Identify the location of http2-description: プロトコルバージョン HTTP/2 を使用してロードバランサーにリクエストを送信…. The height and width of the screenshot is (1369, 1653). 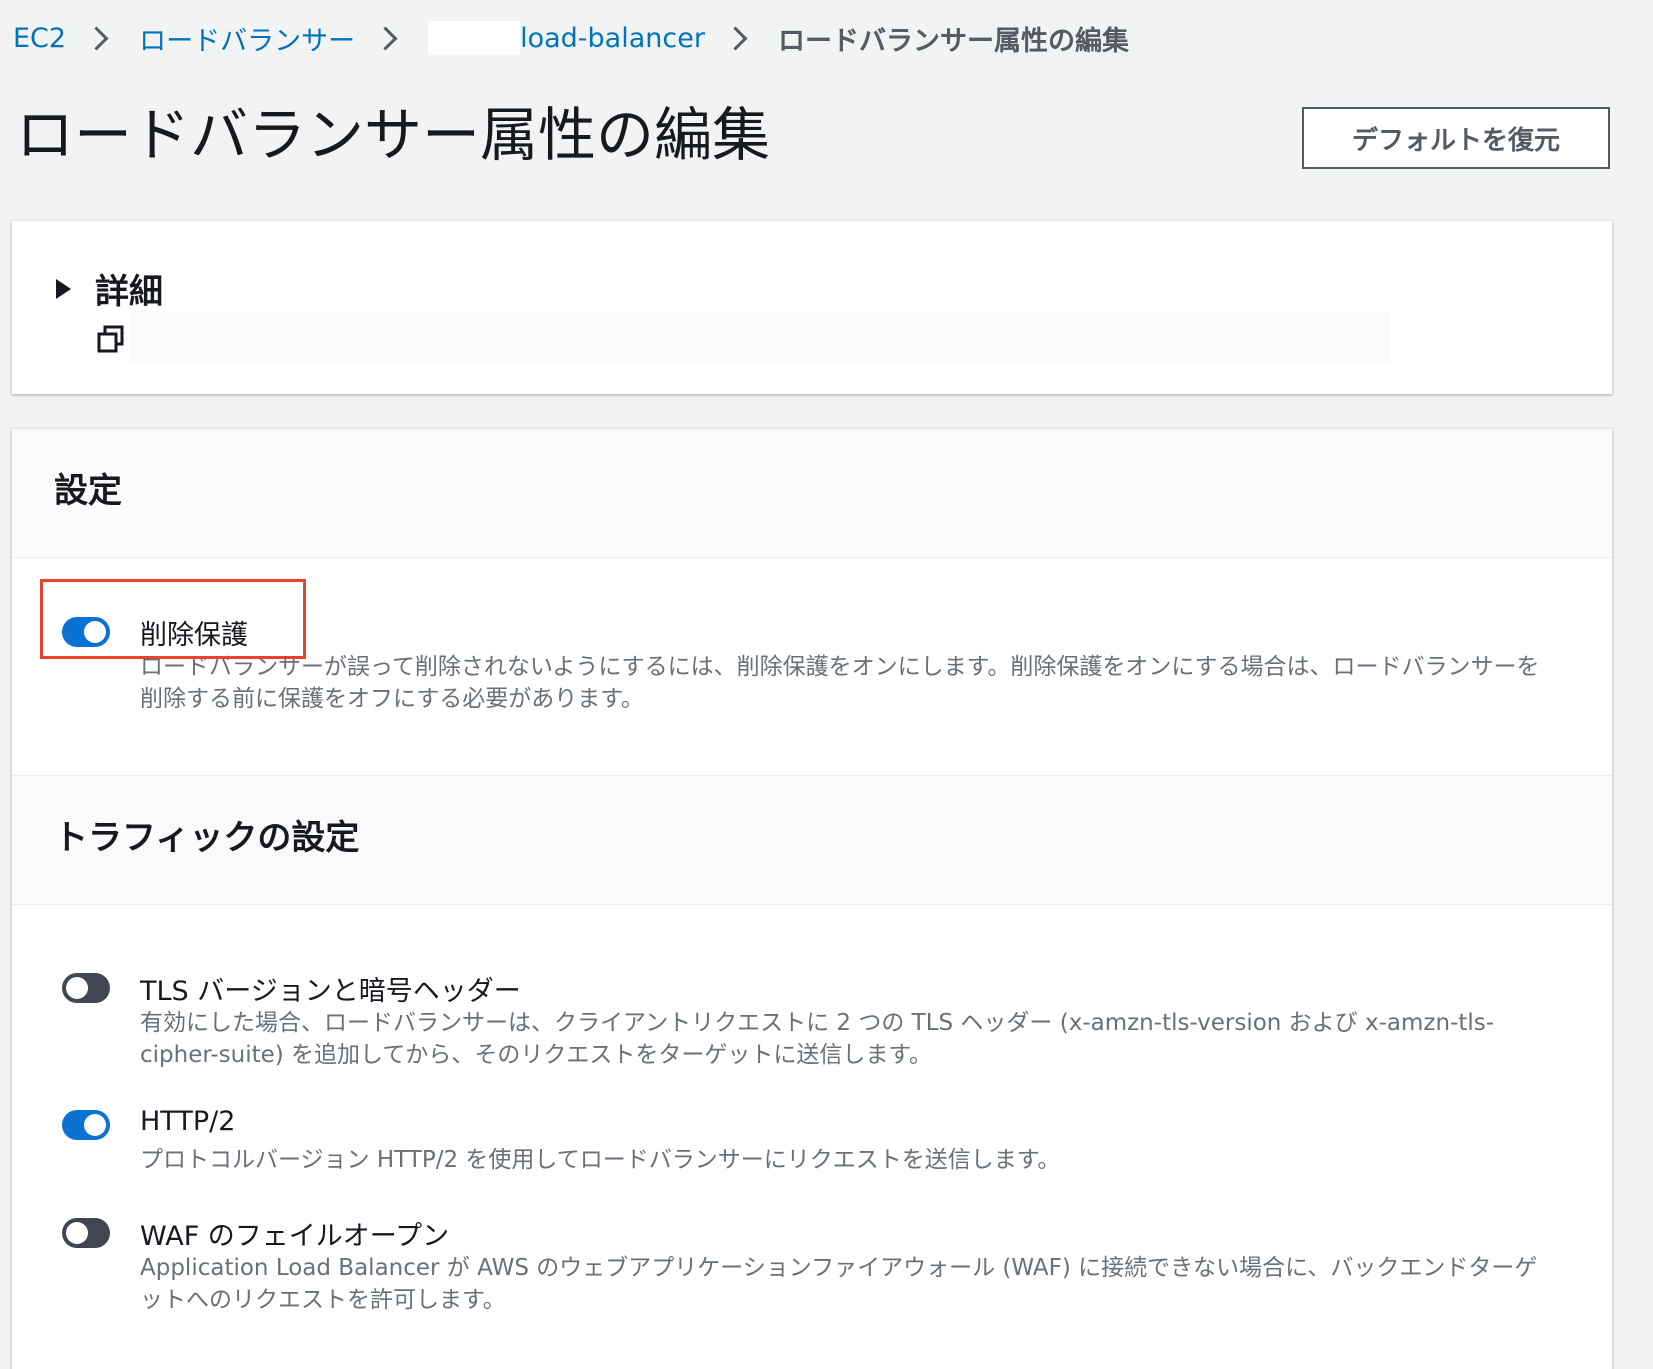
(600, 1160).